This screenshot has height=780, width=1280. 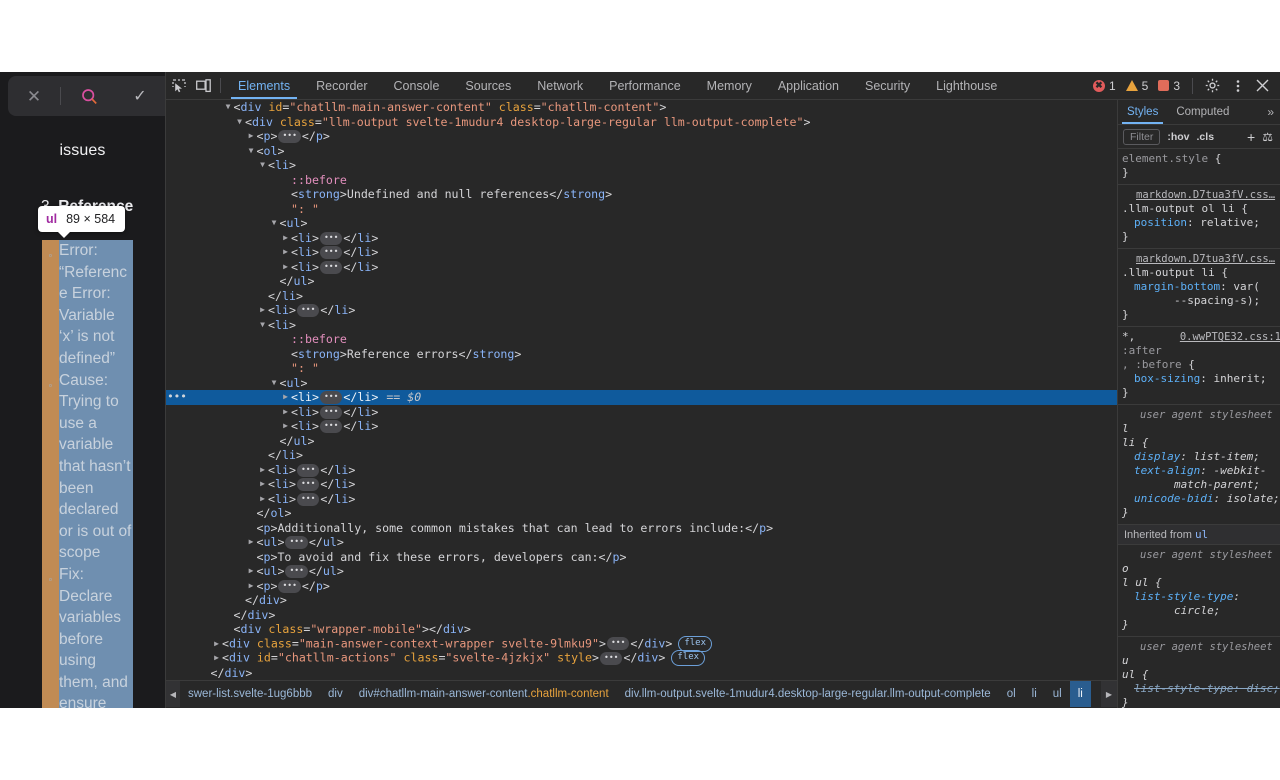 I want to click on more-vertical-icon, so click(x=1237, y=86).